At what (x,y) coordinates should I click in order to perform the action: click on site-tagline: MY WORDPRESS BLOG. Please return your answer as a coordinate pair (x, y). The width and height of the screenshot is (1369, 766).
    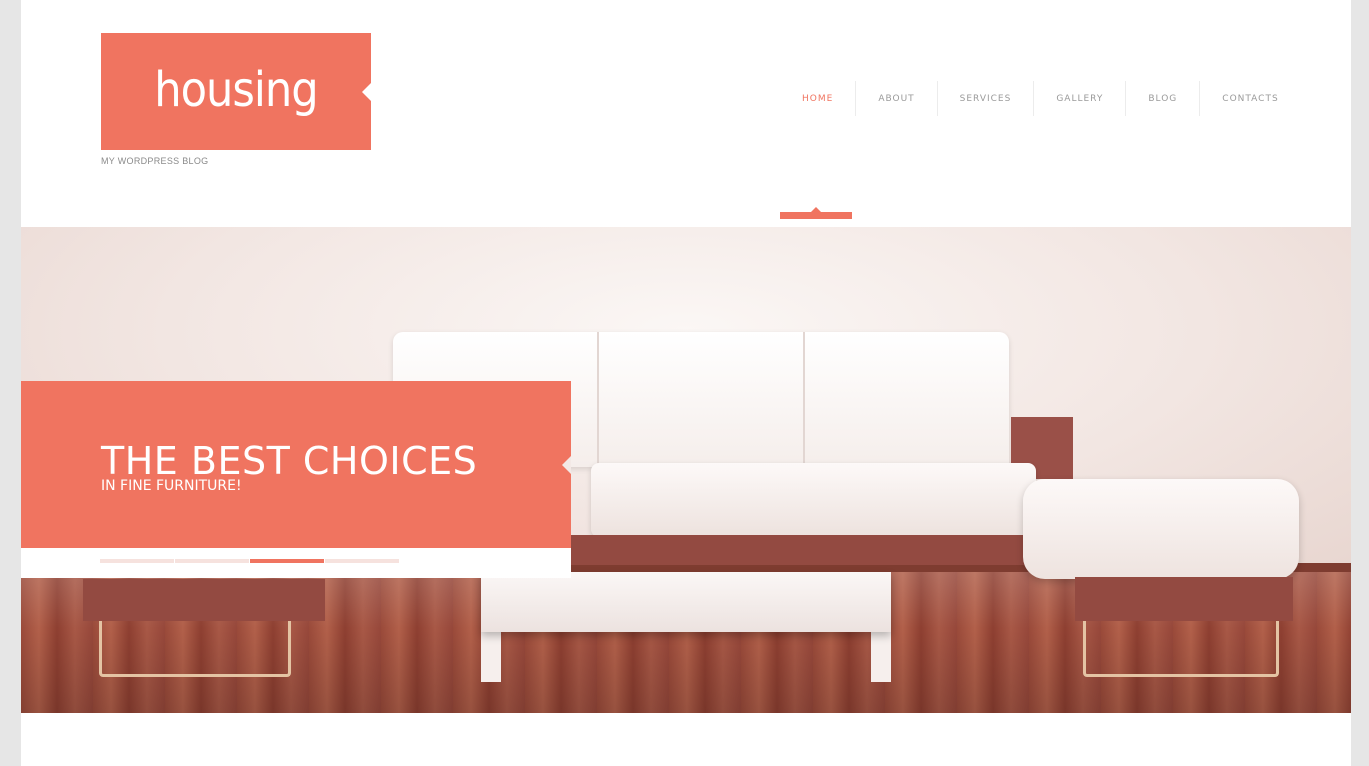
    Looking at the image, I should click on (155, 161).